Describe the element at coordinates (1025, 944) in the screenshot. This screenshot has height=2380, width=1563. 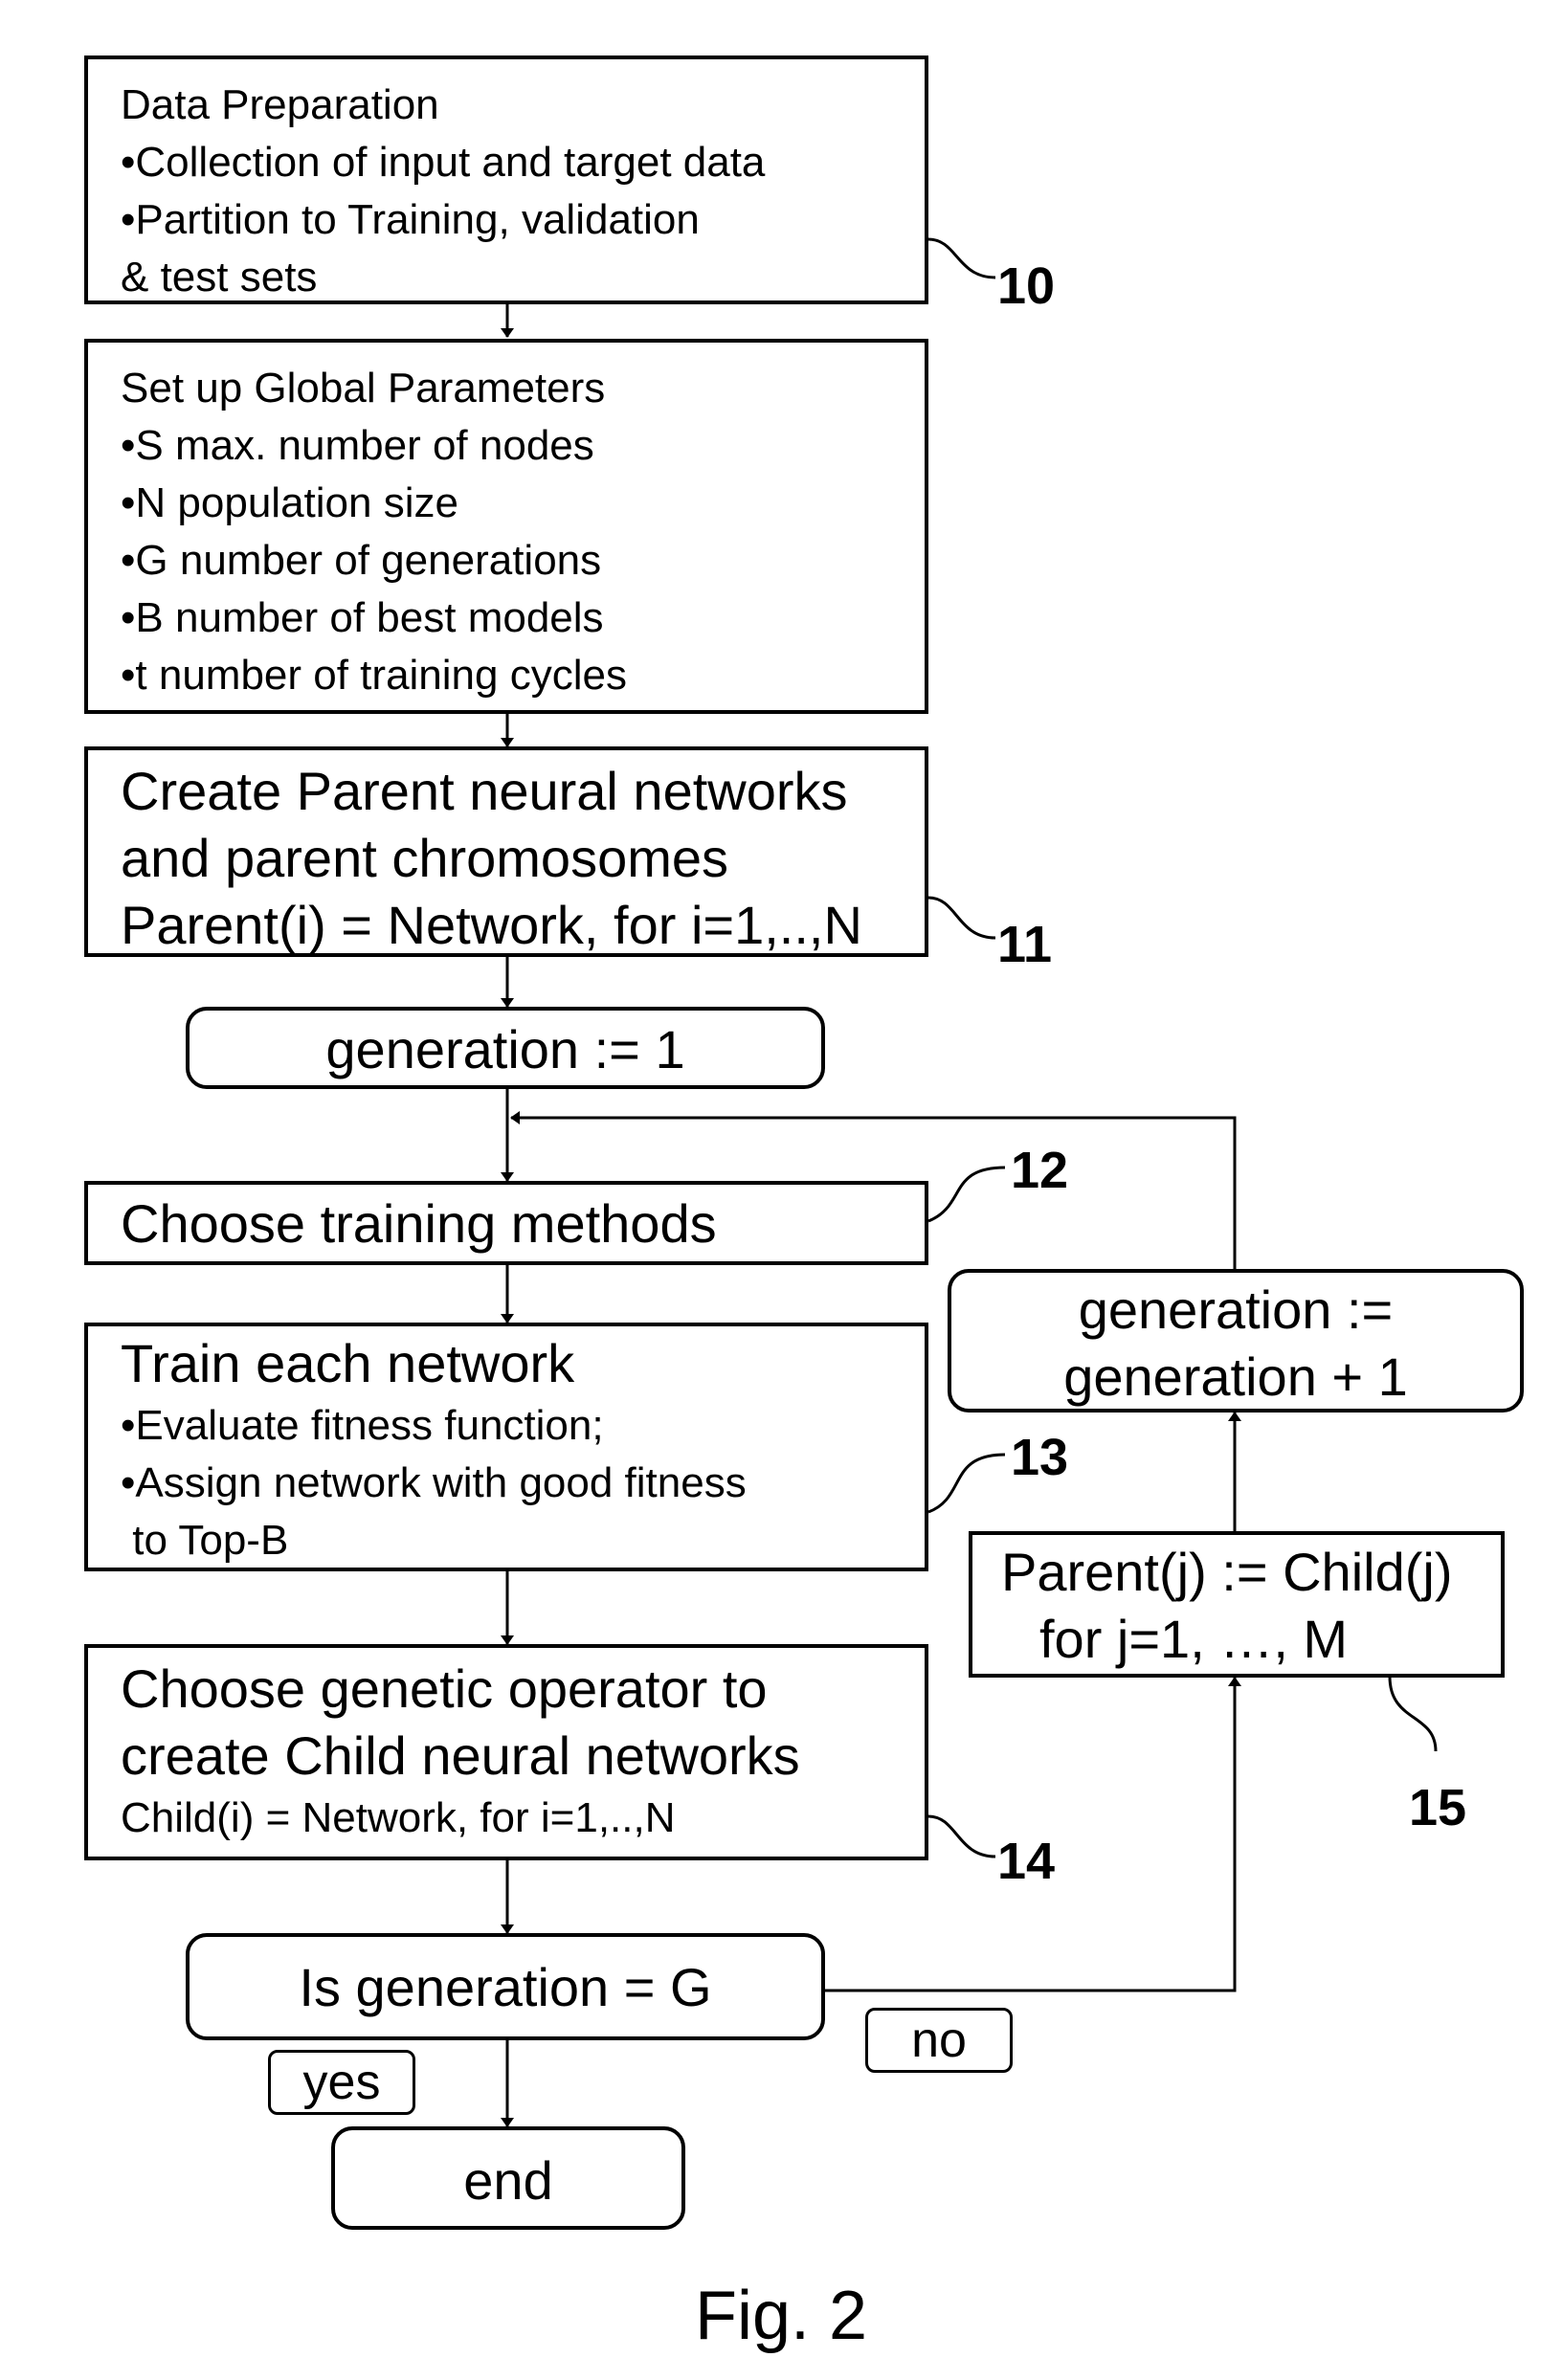
I see `ref-number-11: 11` at that location.